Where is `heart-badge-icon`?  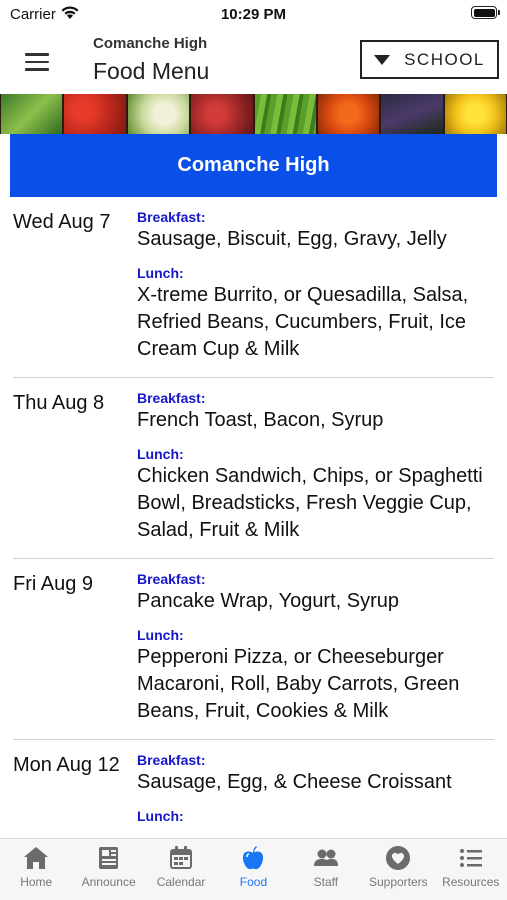
heart-badge-icon is located at coordinates (398, 858).